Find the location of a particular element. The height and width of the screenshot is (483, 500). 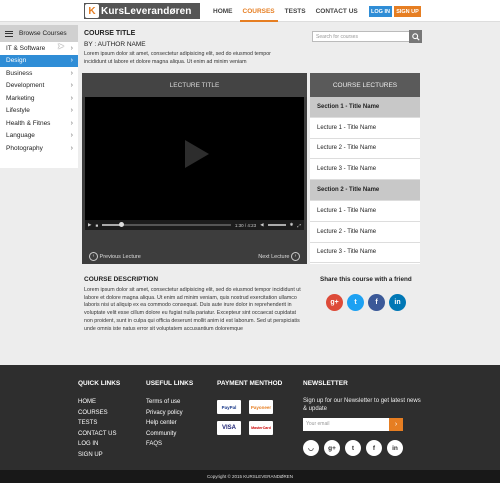

search-button is located at coordinates (415, 36).